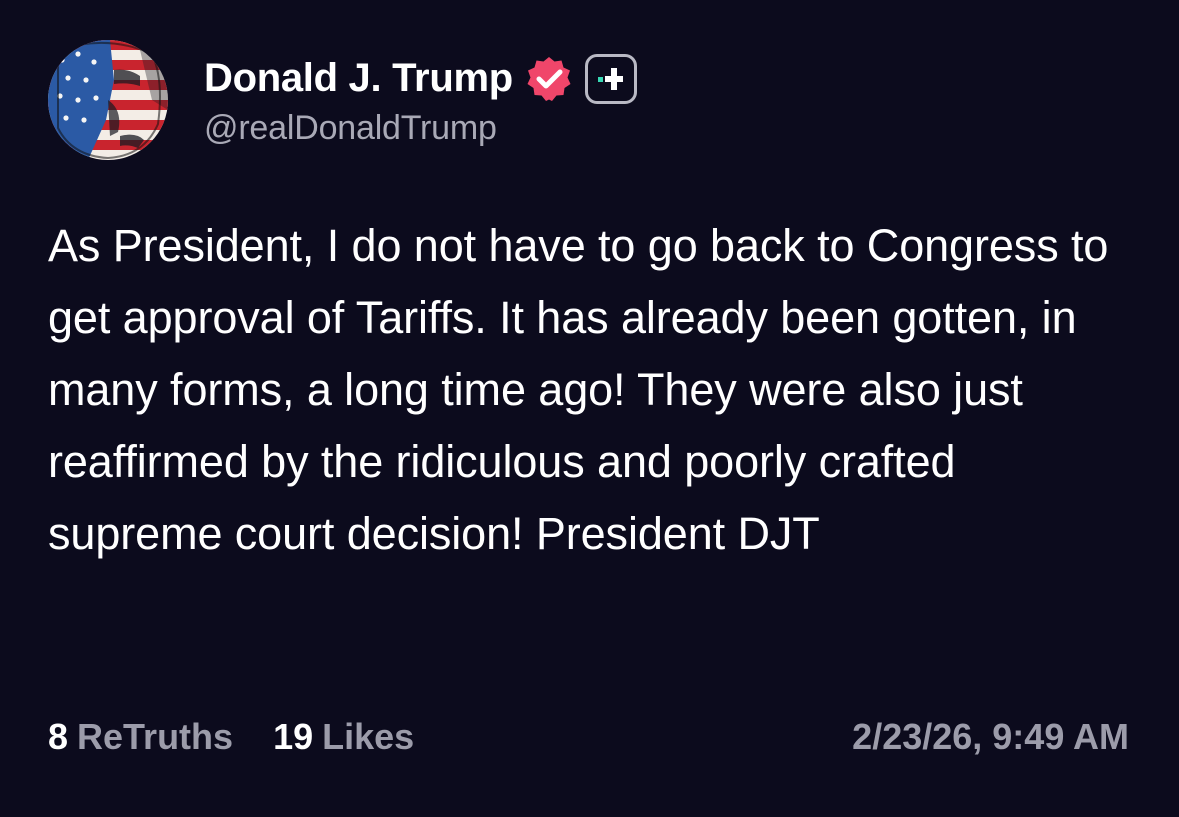  I want to click on likes-label: Likes, so click(368, 736).